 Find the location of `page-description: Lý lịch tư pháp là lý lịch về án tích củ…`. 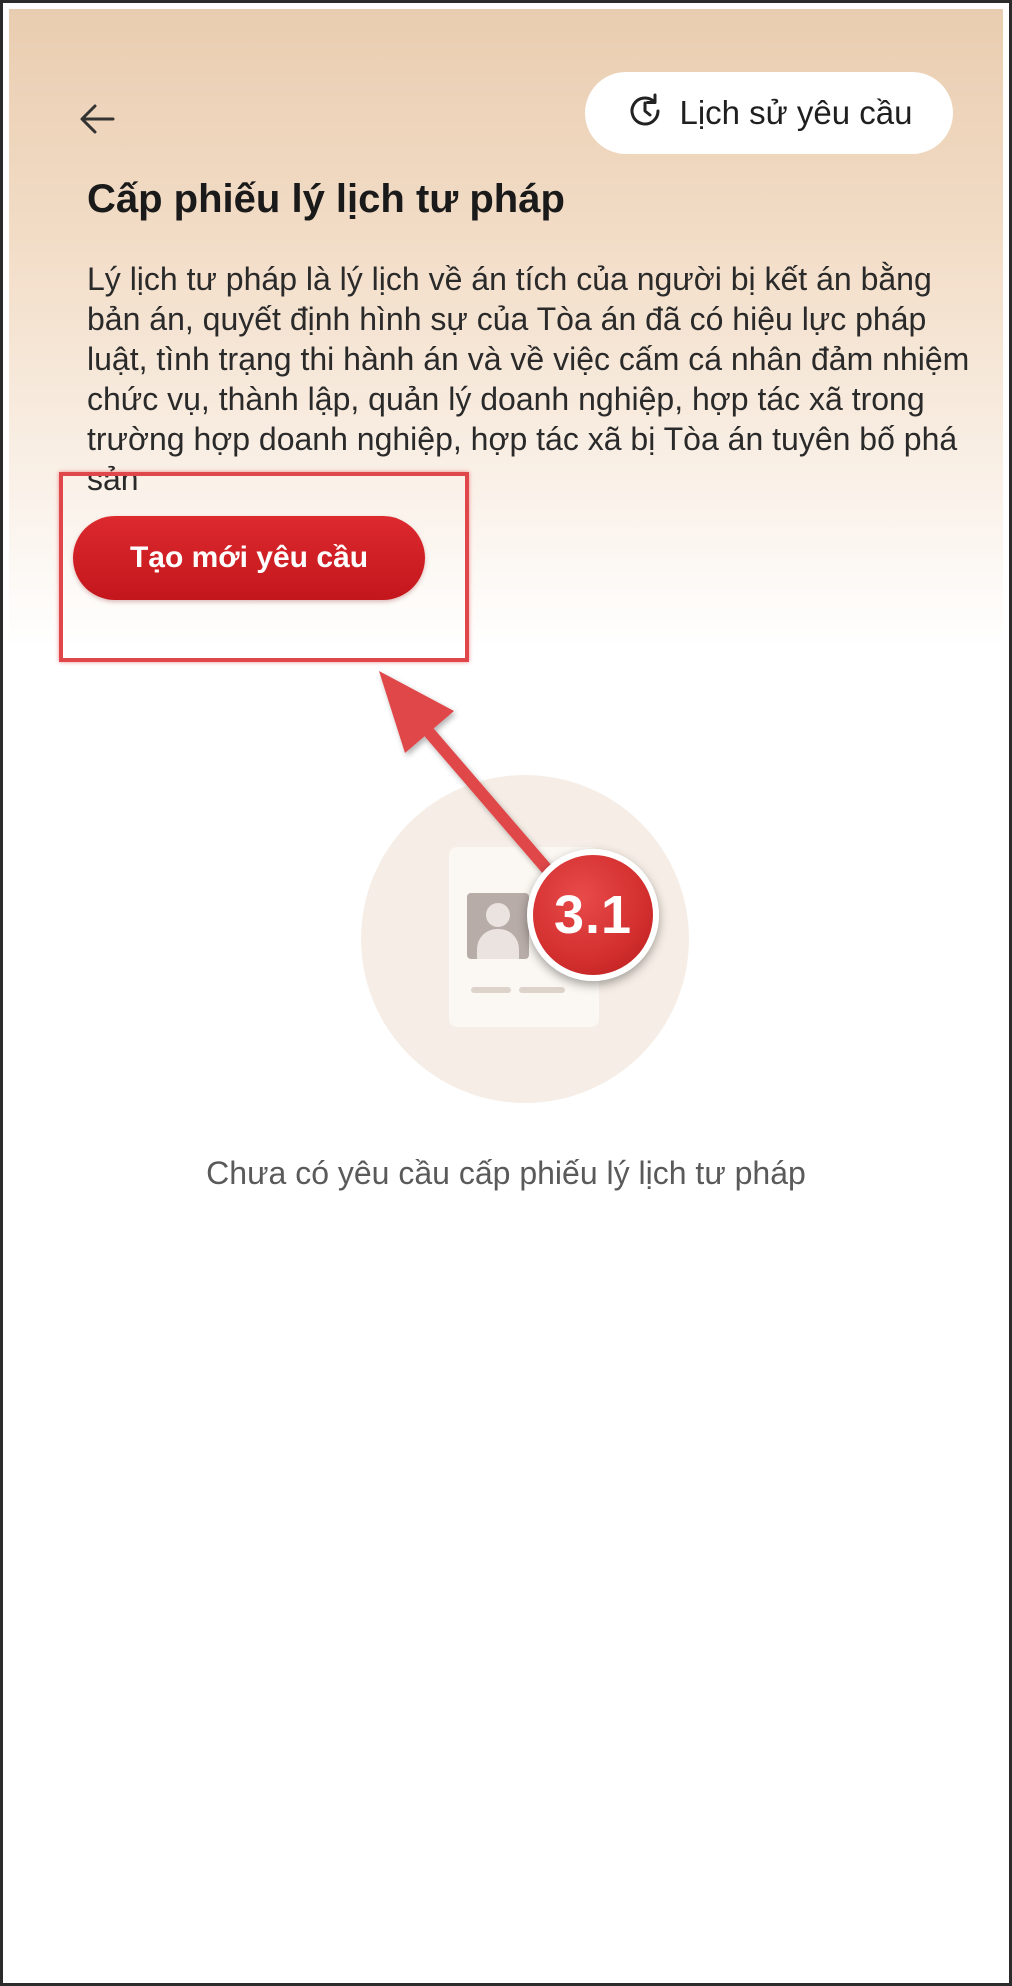

page-description: Lý lịch tư pháp là lý lịch về án tích củ… is located at coordinates (528, 379).